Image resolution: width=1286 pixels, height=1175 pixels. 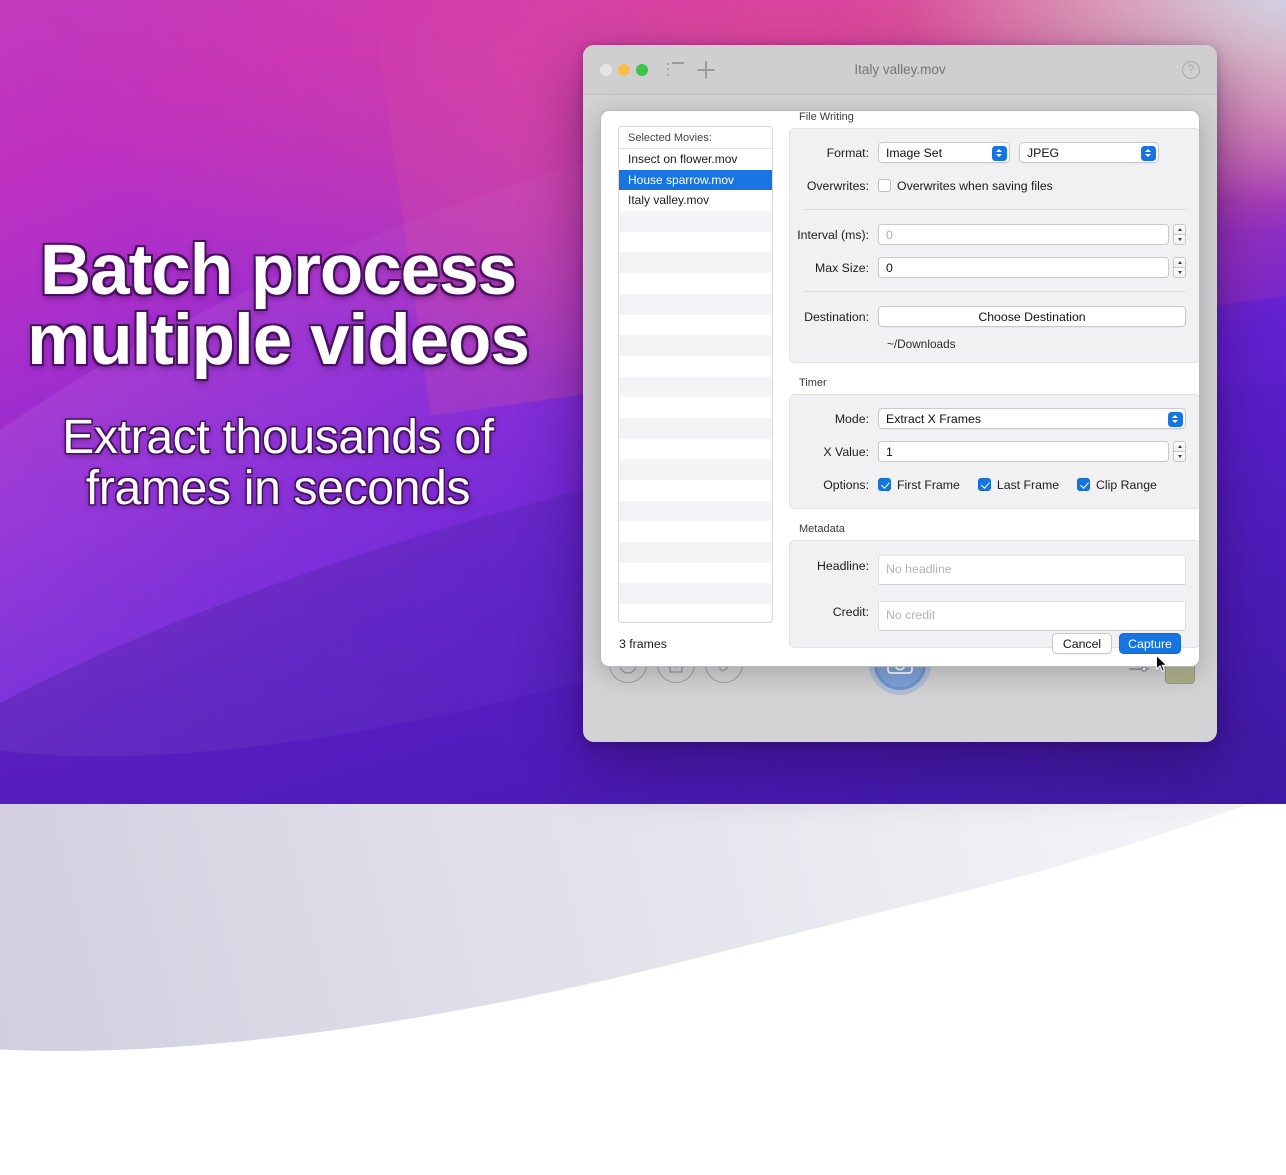 What do you see at coordinates (834, 235) in the screenshot?
I see `interval-label: Interval (ms):` at bounding box center [834, 235].